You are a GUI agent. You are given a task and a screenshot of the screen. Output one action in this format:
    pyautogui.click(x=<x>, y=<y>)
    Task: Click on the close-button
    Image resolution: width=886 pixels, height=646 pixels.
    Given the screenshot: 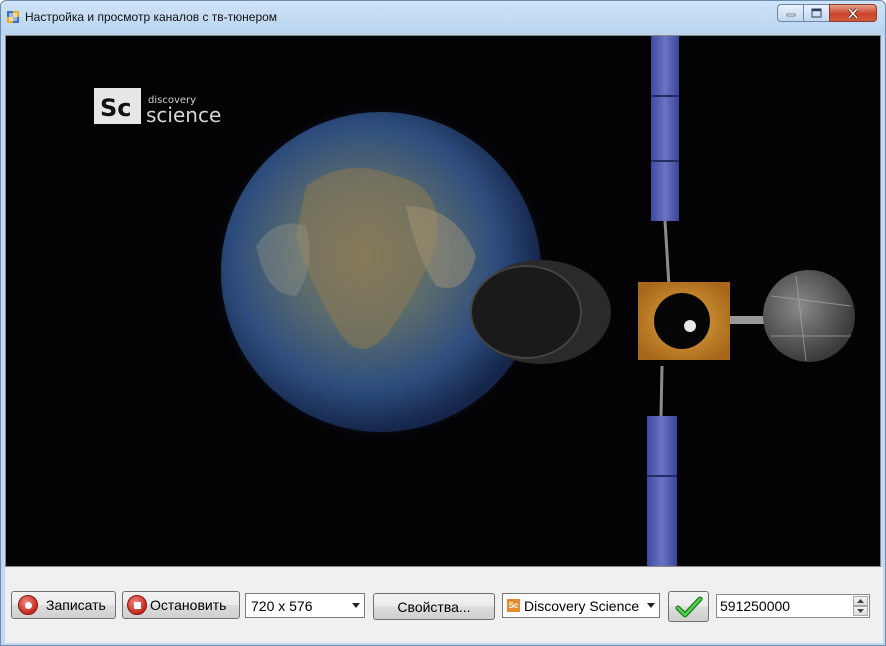 What is the action you would take?
    pyautogui.click(x=853, y=13)
    